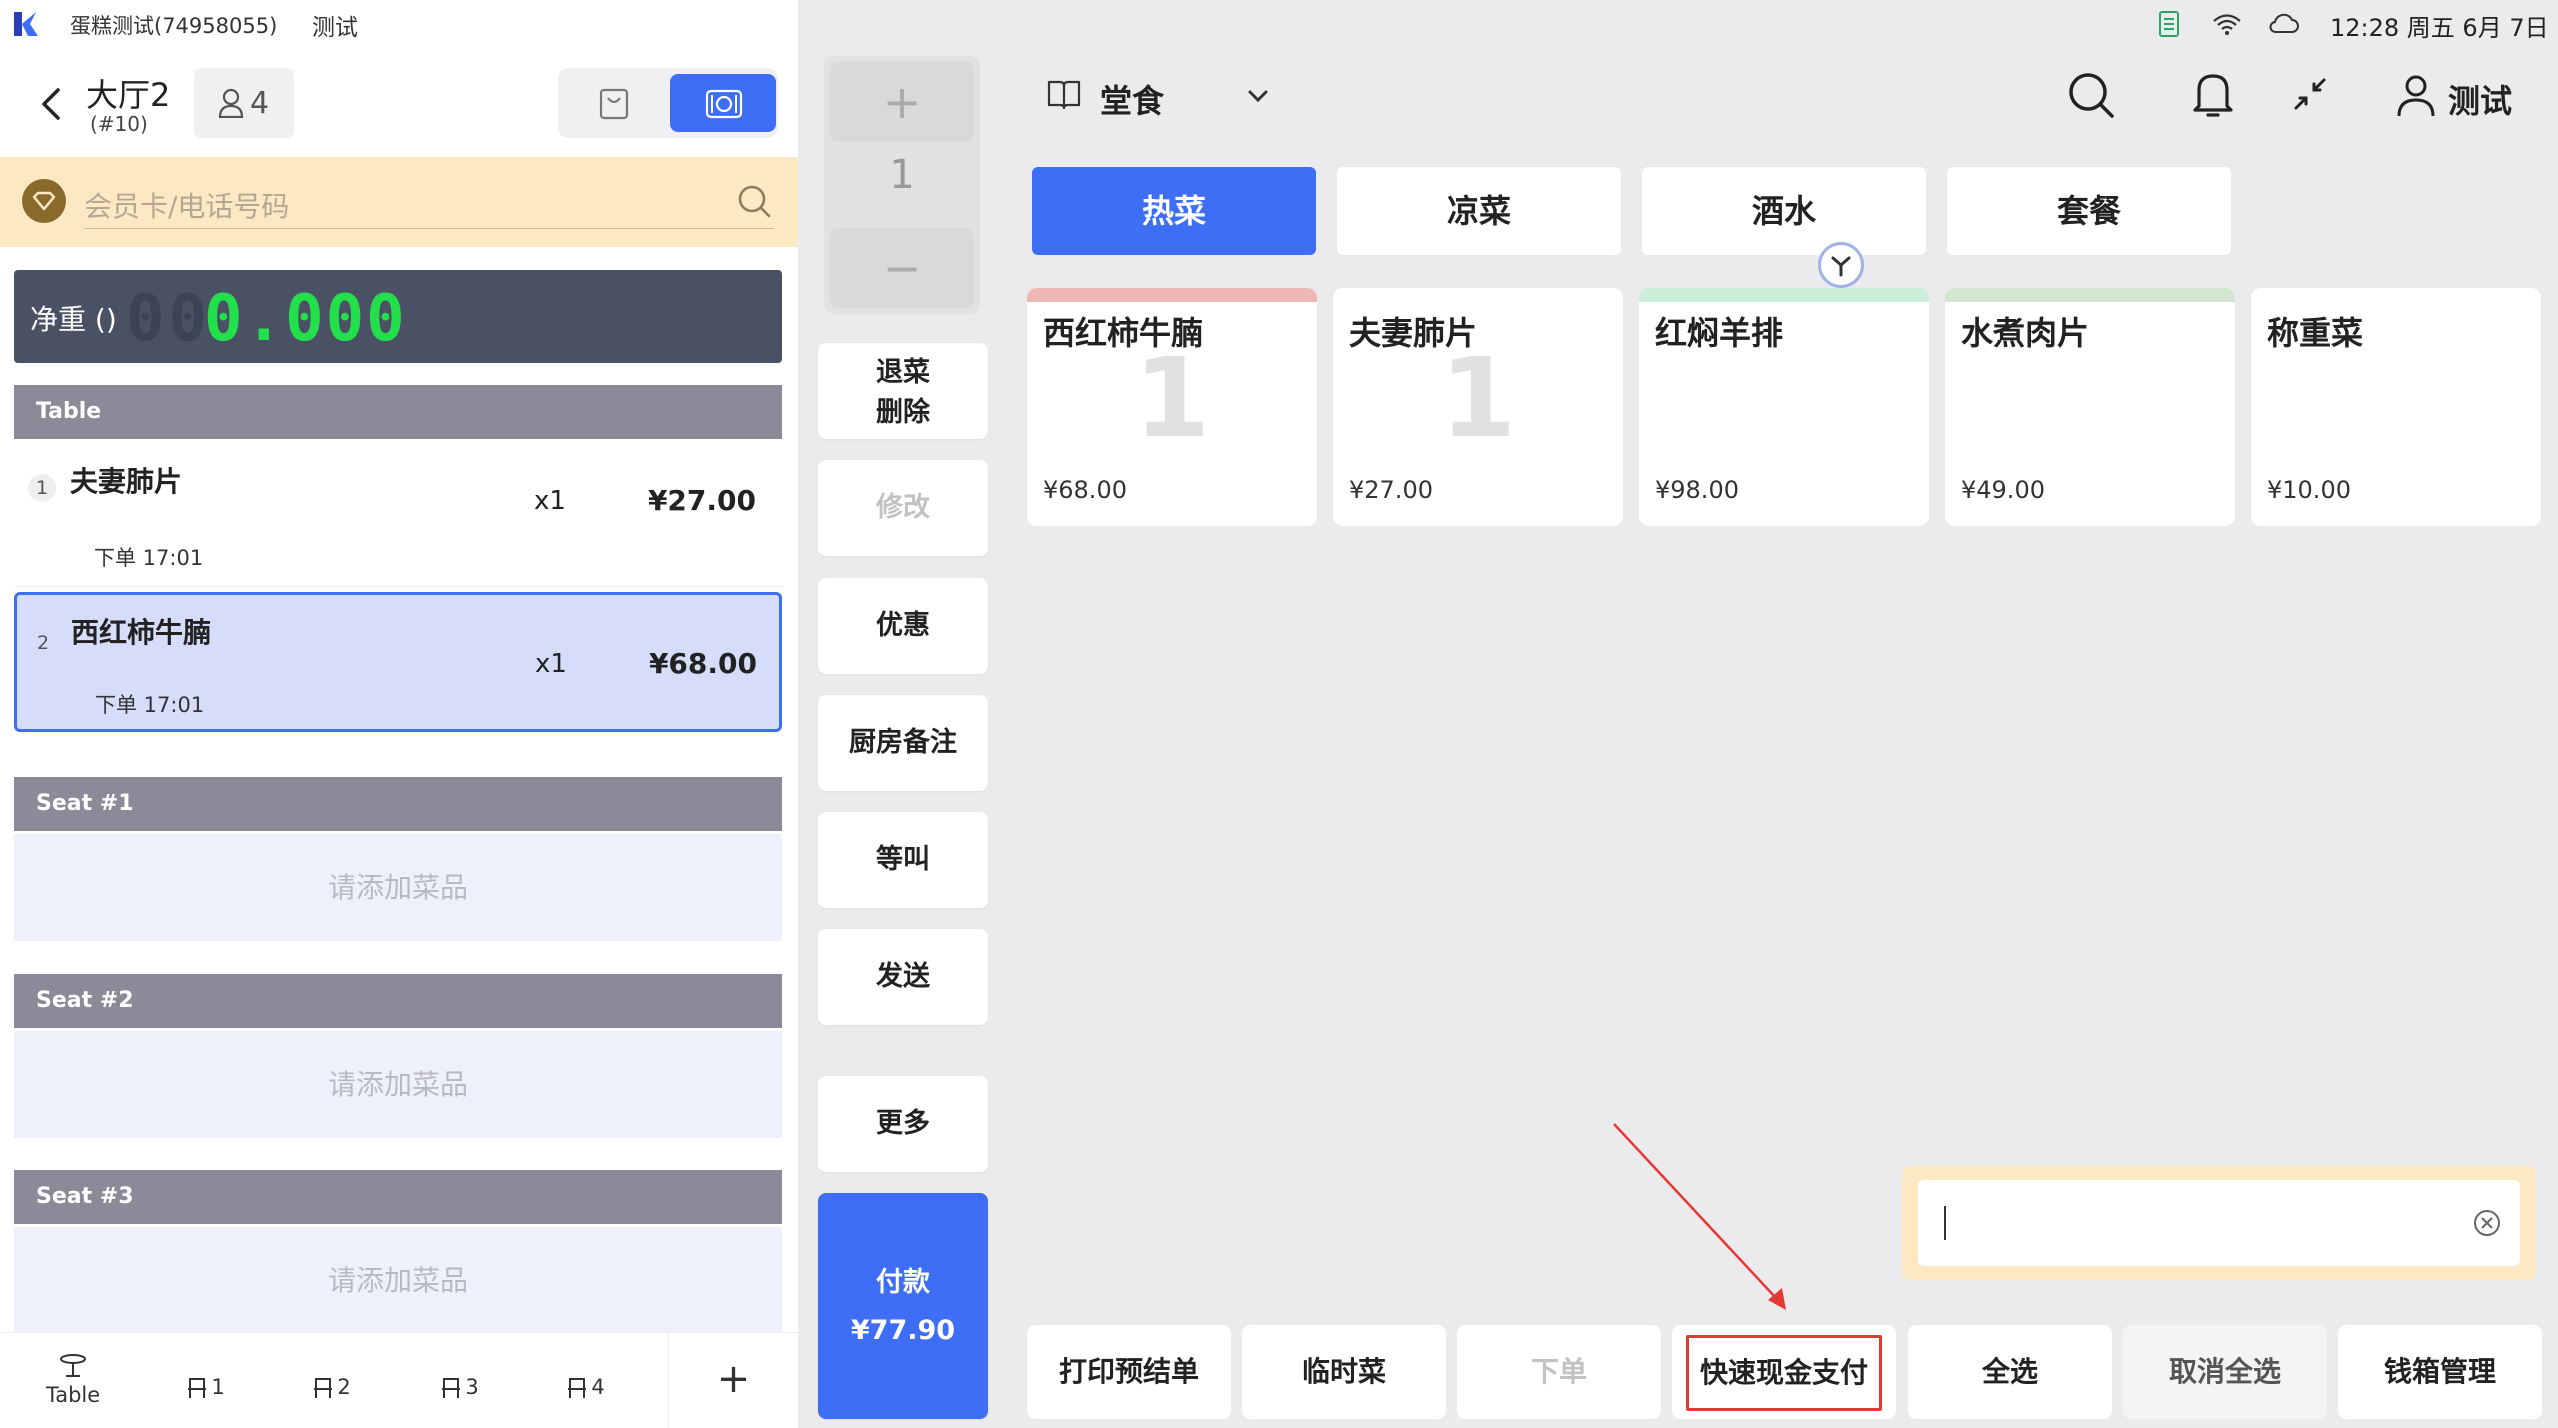 This screenshot has width=2558, height=1428. What do you see at coordinates (218, 1387) in the screenshot?
I see `seat-tab-label: 1` at bounding box center [218, 1387].